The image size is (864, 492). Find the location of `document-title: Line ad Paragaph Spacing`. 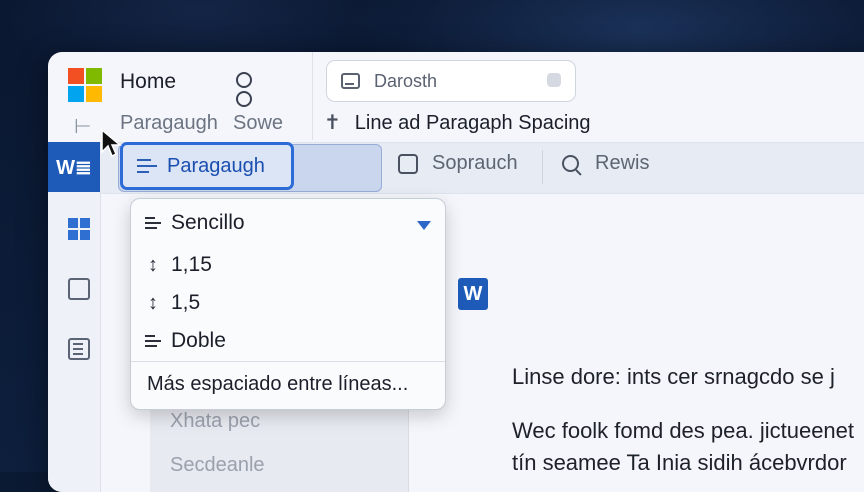

document-title: Line ad Paragaph Spacing is located at coordinates (472, 123).